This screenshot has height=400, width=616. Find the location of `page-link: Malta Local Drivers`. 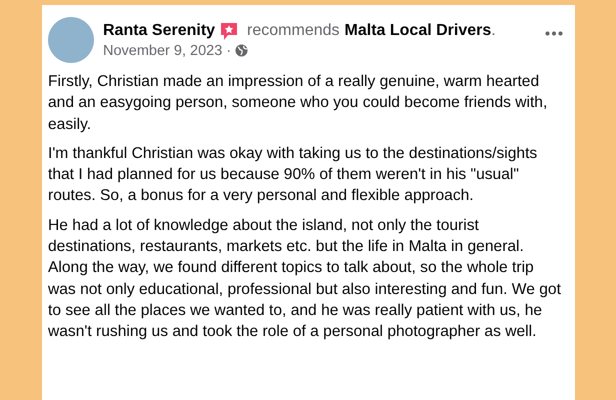

page-link: Malta Local Drivers is located at coordinates (418, 31).